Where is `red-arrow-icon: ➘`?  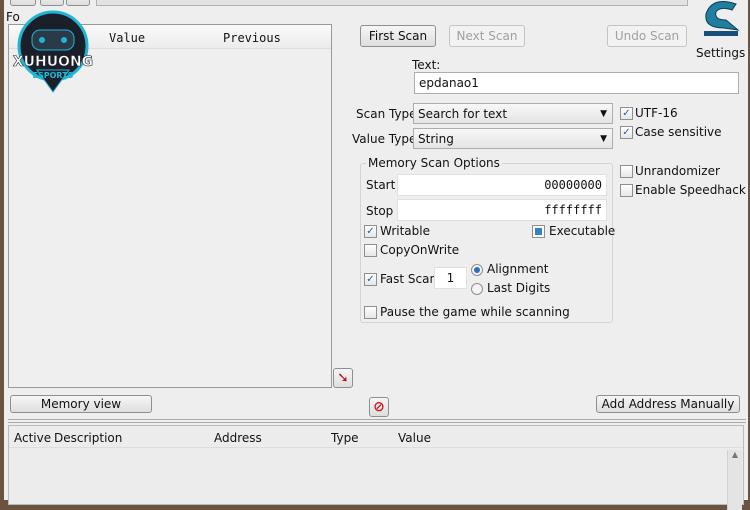 red-arrow-icon: ➘ is located at coordinates (343, 378).